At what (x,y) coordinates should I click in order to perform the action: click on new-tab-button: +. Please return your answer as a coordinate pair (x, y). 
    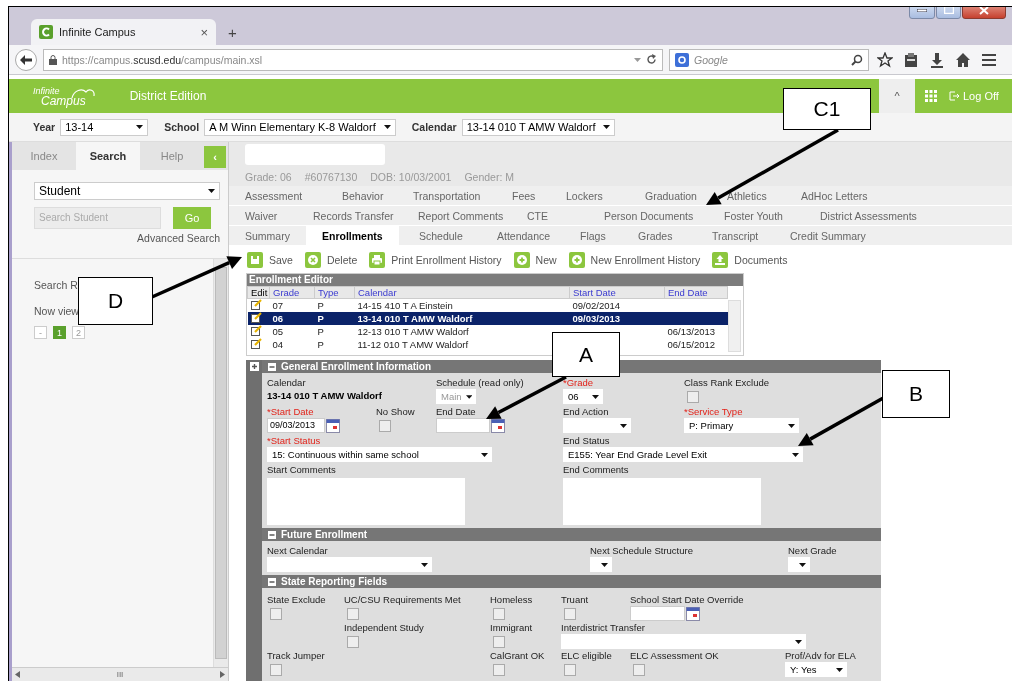
    Looking at the image, I should click on (232, 33).